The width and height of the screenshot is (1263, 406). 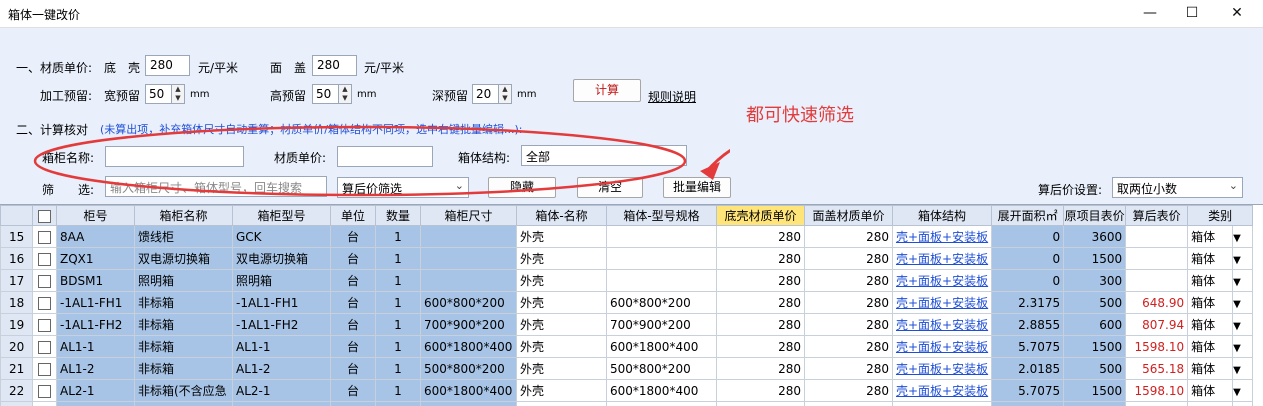 I want to click on column-header: 箱柜尺寸, so click(x=468, y=215).